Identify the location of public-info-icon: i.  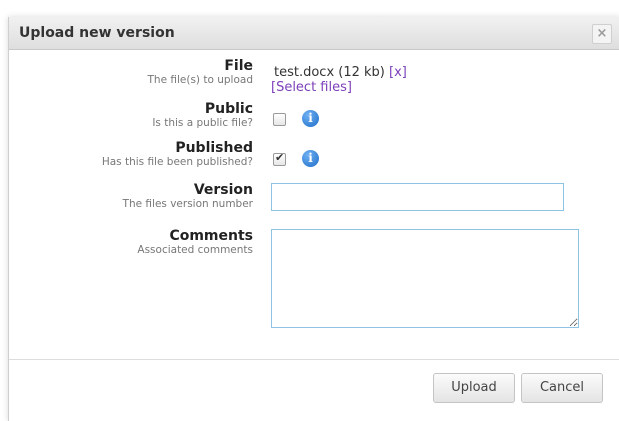
(310, 118).